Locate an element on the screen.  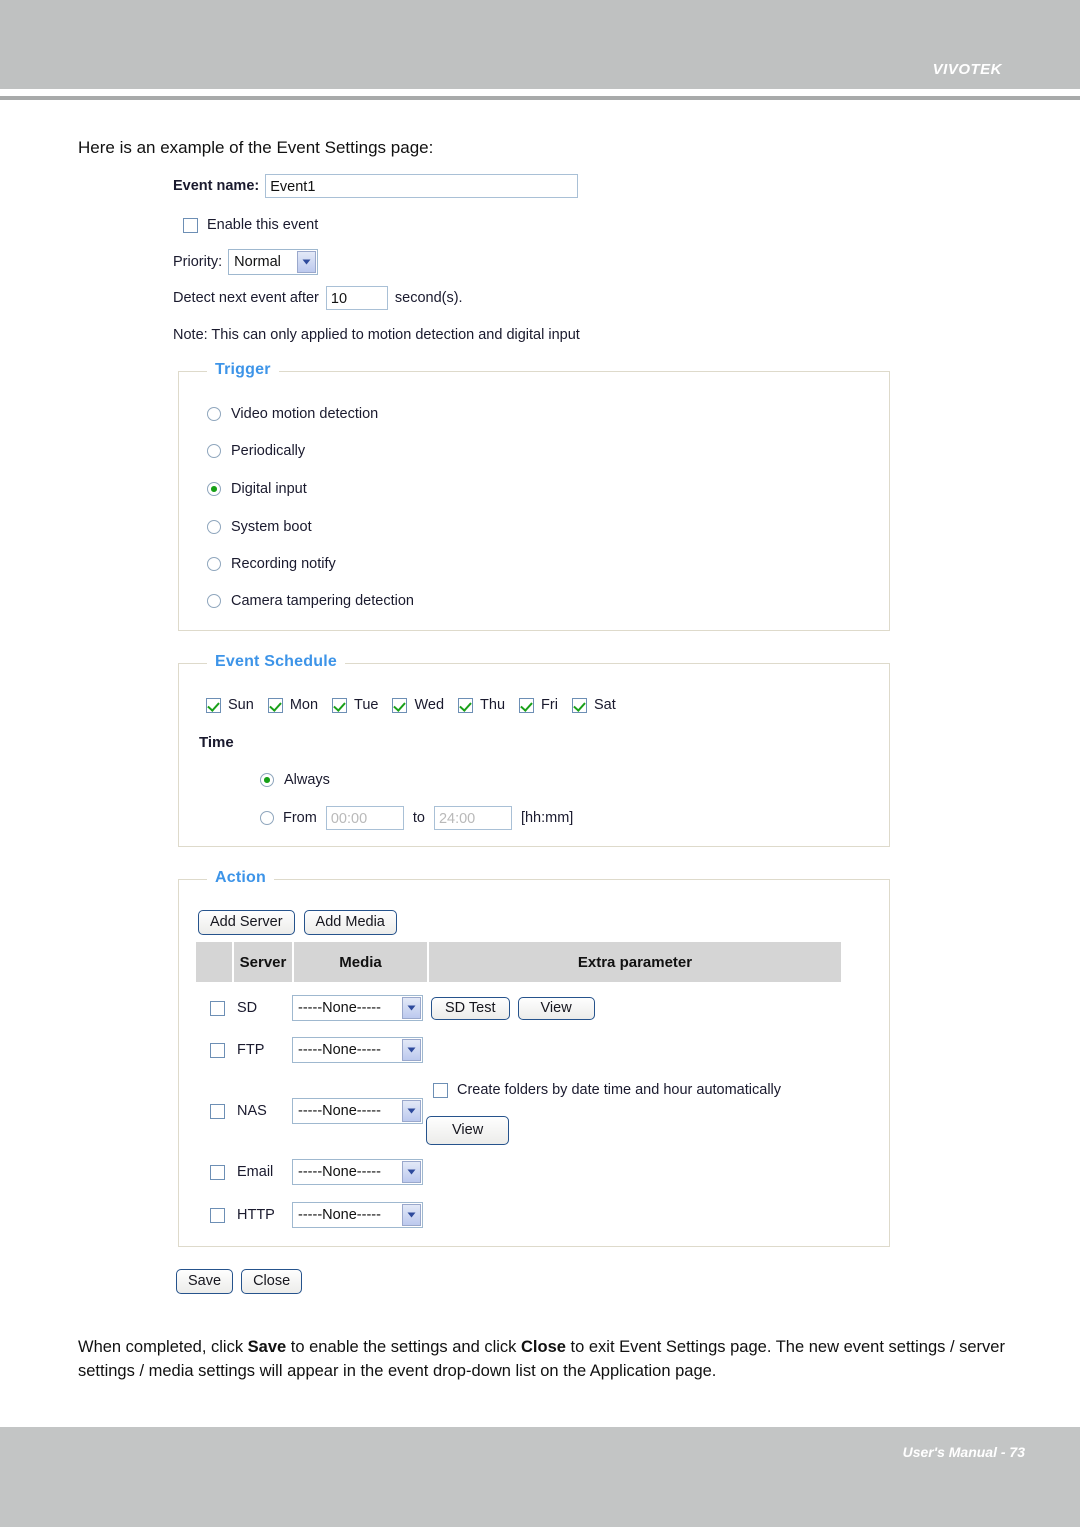
schedule-format-hint: [hh:mm] is located at coordinates (547, 818).